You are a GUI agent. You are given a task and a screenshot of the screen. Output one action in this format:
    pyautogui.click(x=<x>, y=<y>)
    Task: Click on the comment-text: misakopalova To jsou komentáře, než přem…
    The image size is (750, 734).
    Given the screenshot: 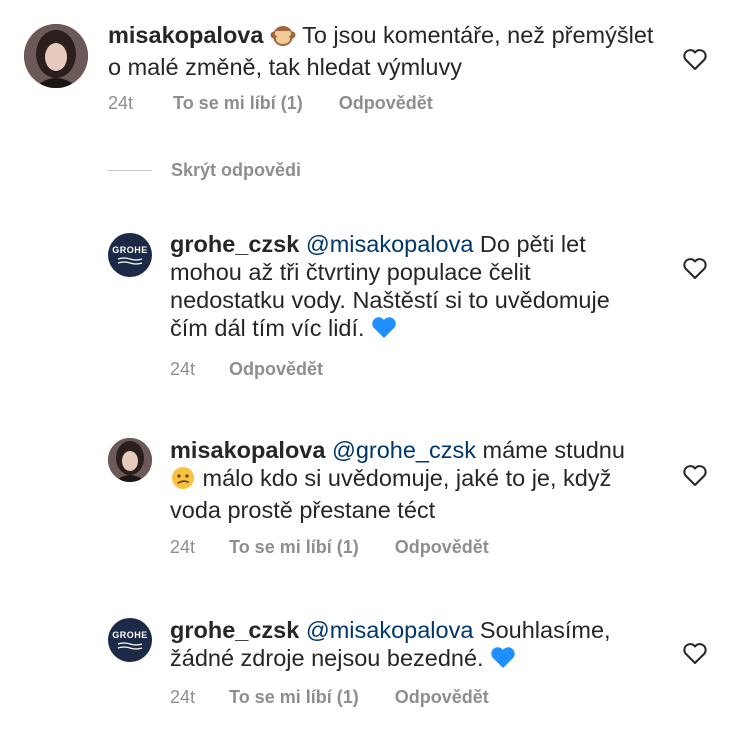 What is the action you would take?
    pyautogui.click(x=388, y=51)
    